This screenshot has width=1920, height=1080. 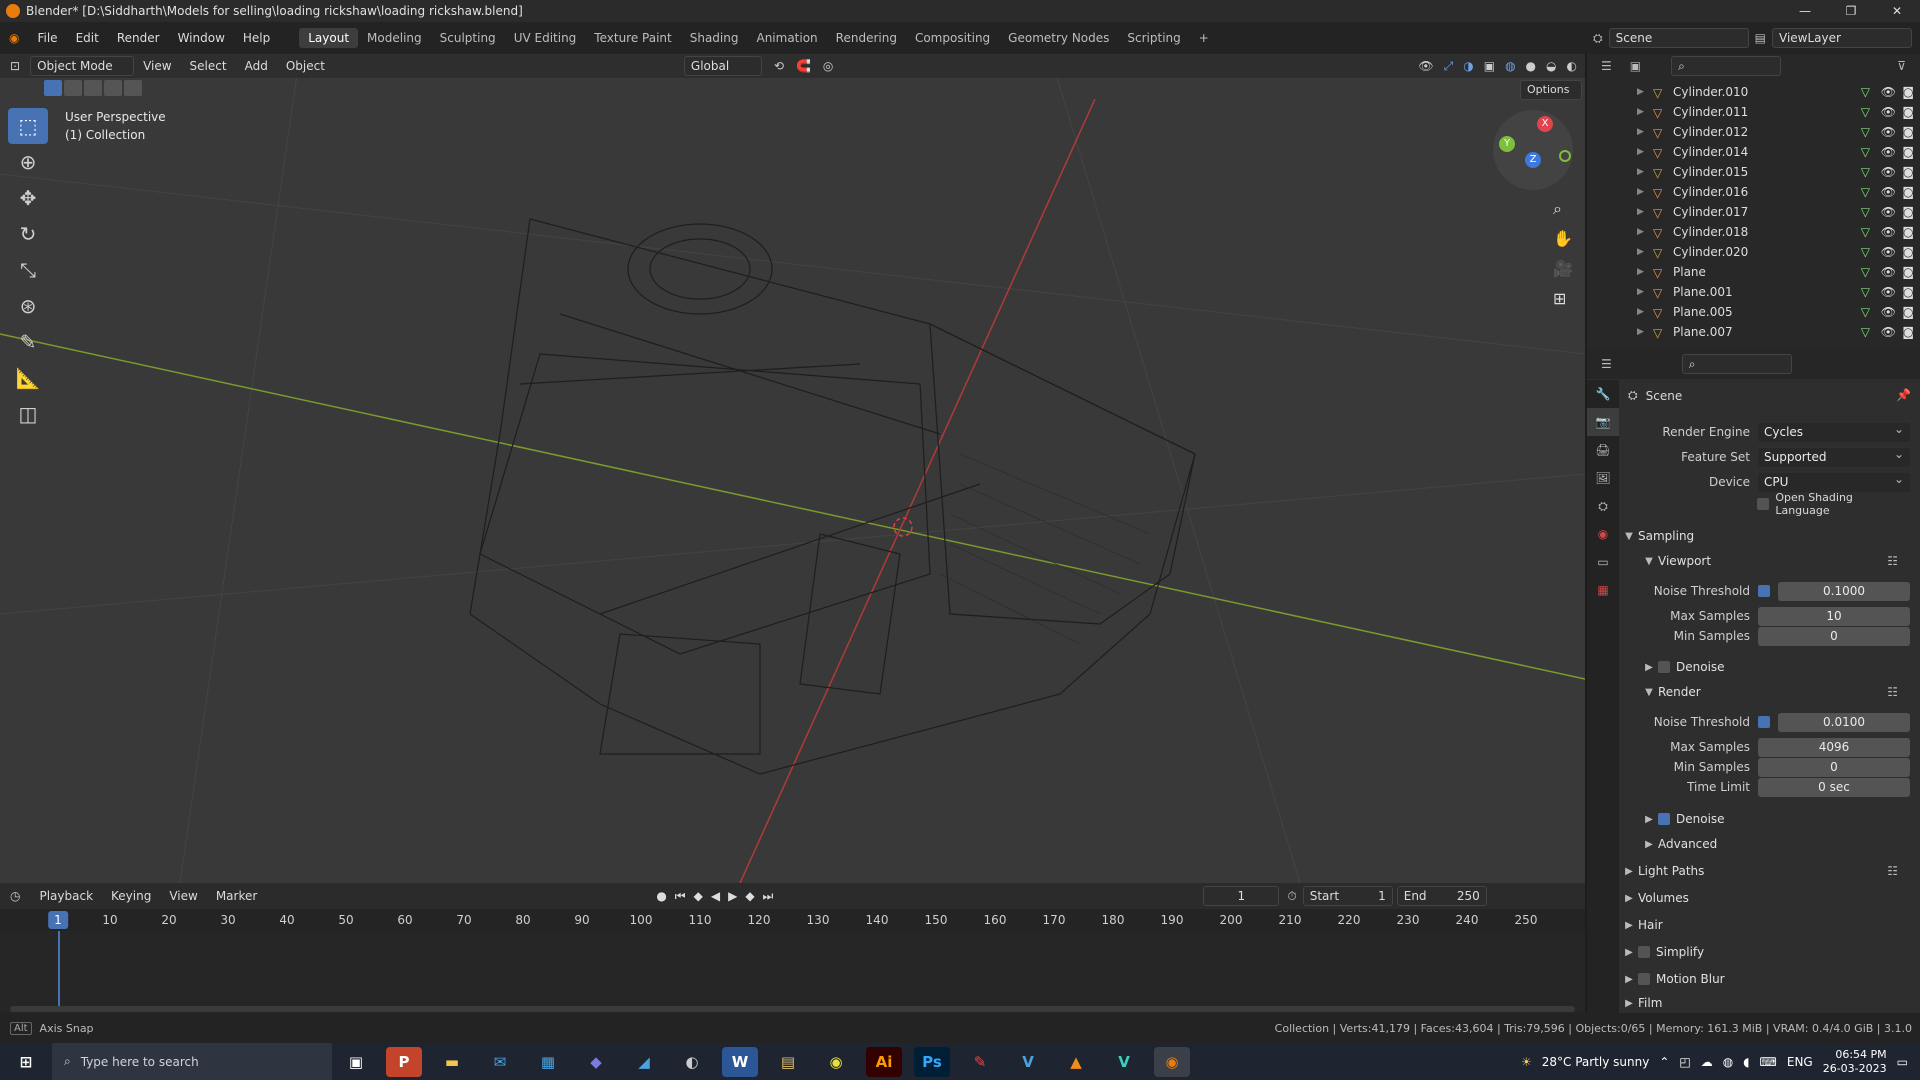 What do you see at coordinates (788, 1062) in the screenshot?
I see `app-icon: ▤` at bounding box center [788, 1062].